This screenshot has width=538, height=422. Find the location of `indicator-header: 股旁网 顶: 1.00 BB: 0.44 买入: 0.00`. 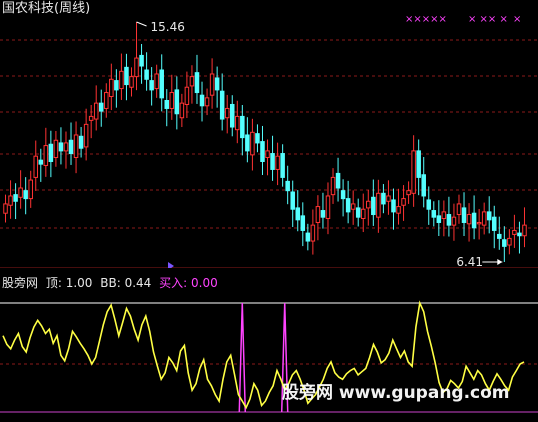

indicator-header: 股旁网 顶: 1.00 BB: 0.44 买入: 0.00 is located at coordinates (110, 283).